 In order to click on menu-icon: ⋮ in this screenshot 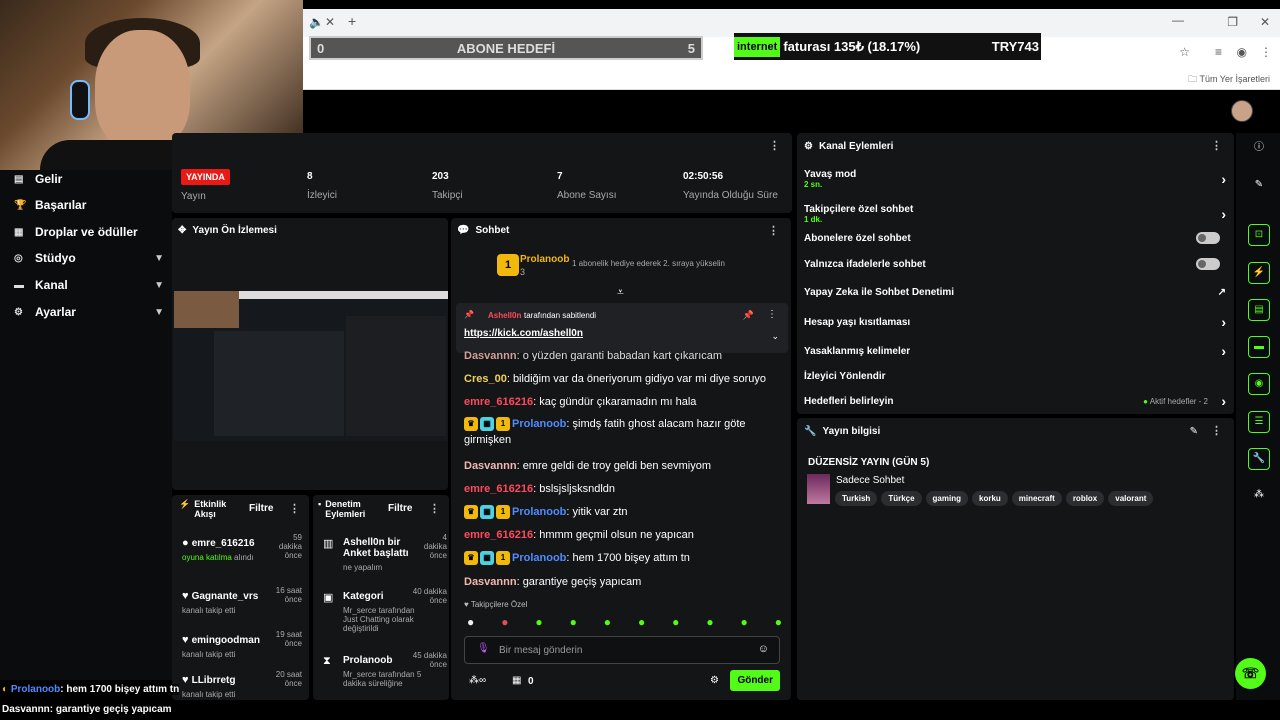, I will do `click(1266, 52)`.